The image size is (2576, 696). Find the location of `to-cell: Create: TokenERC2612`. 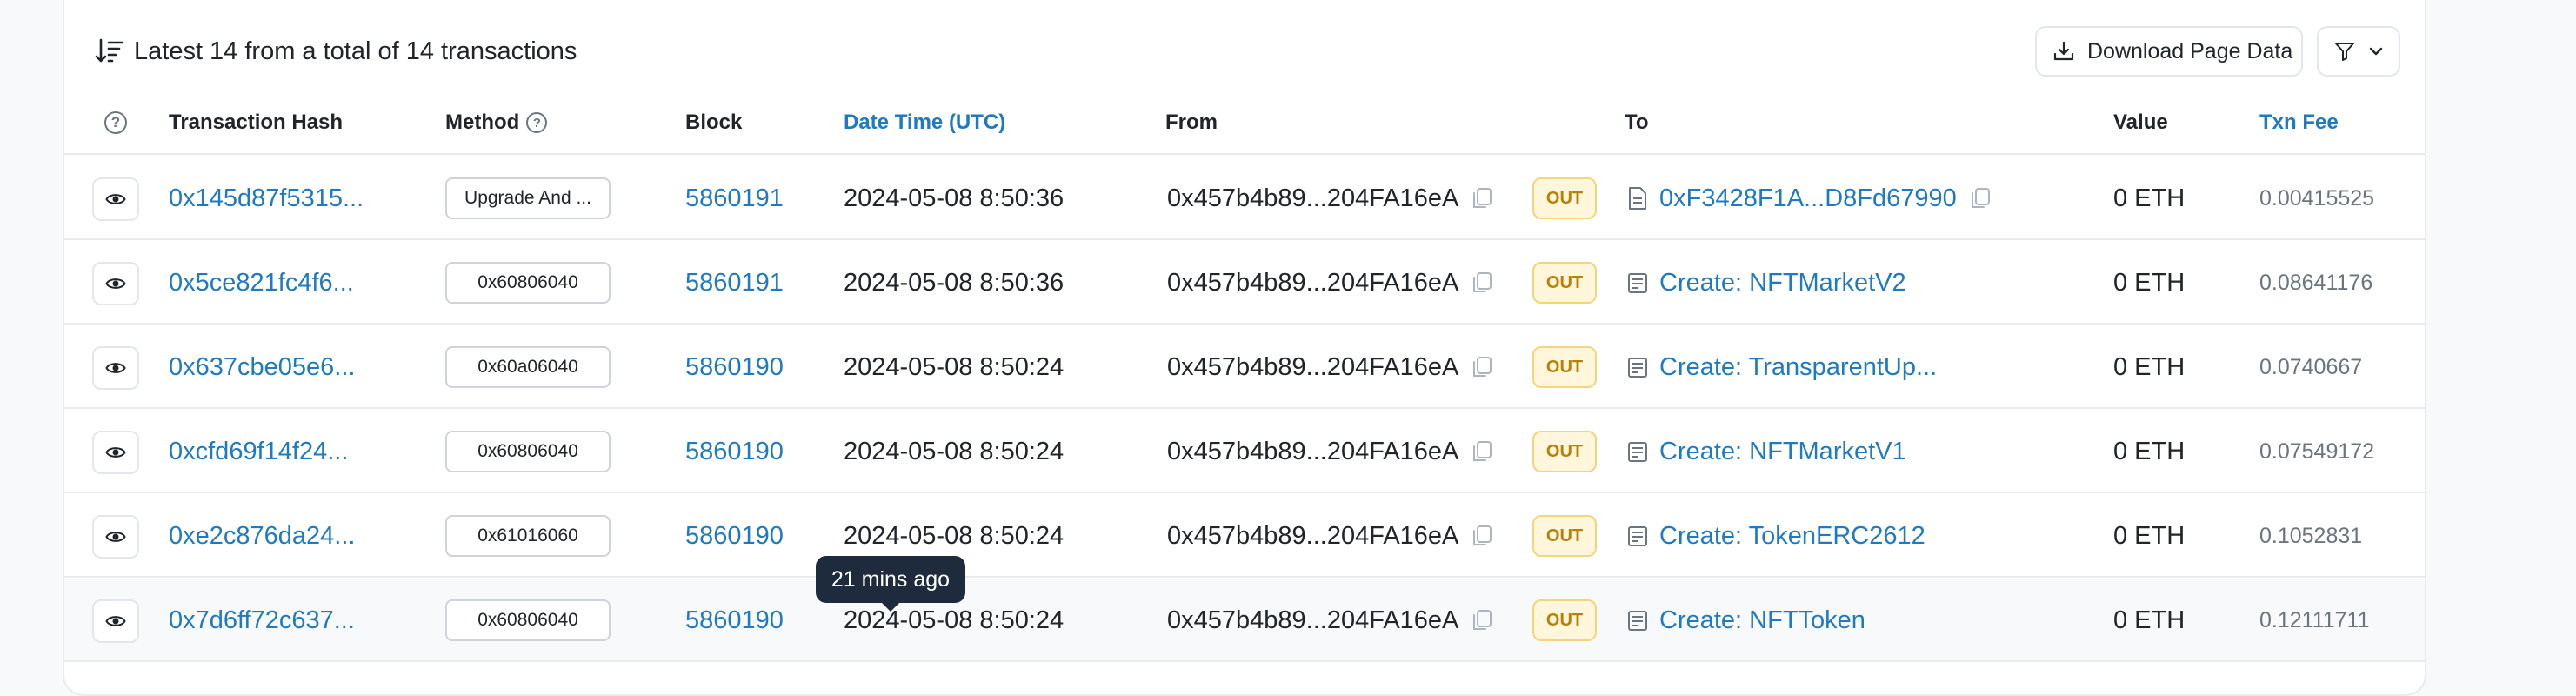

to-cell: Create: TokenERC2612 is located at coordinates (1776, 536).